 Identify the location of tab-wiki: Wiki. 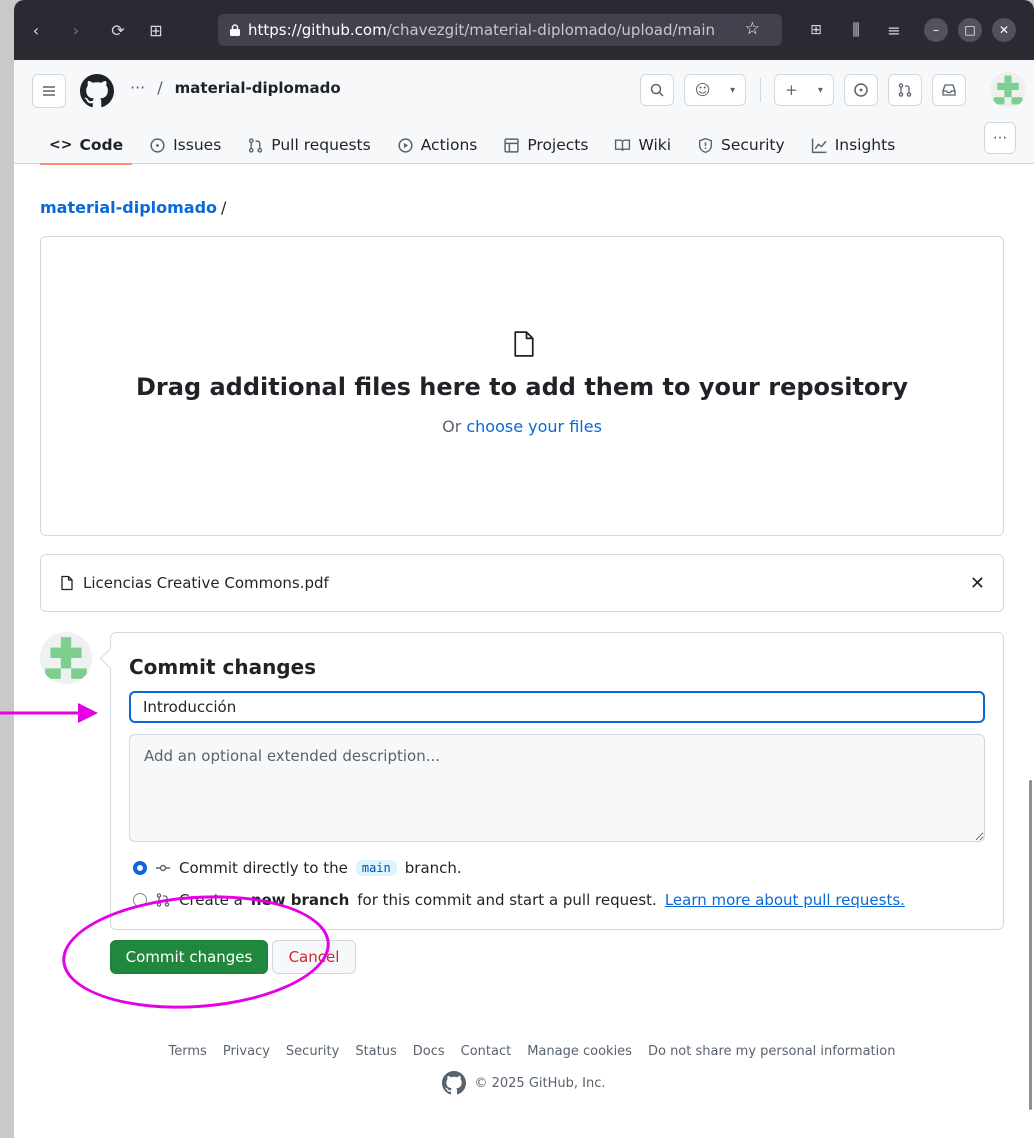
(642, 145).